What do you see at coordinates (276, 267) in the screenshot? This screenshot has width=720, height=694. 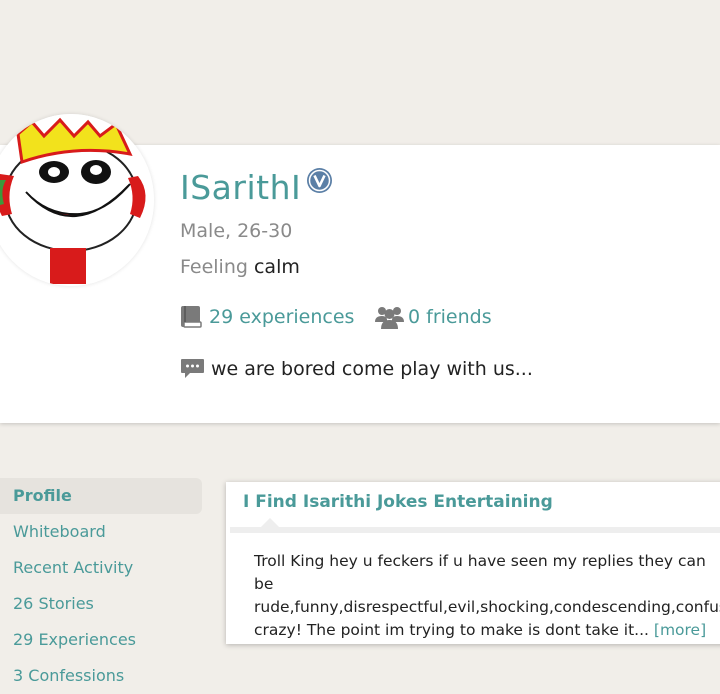 I see `feeling-value: calm` at bounding box center [276, 267].